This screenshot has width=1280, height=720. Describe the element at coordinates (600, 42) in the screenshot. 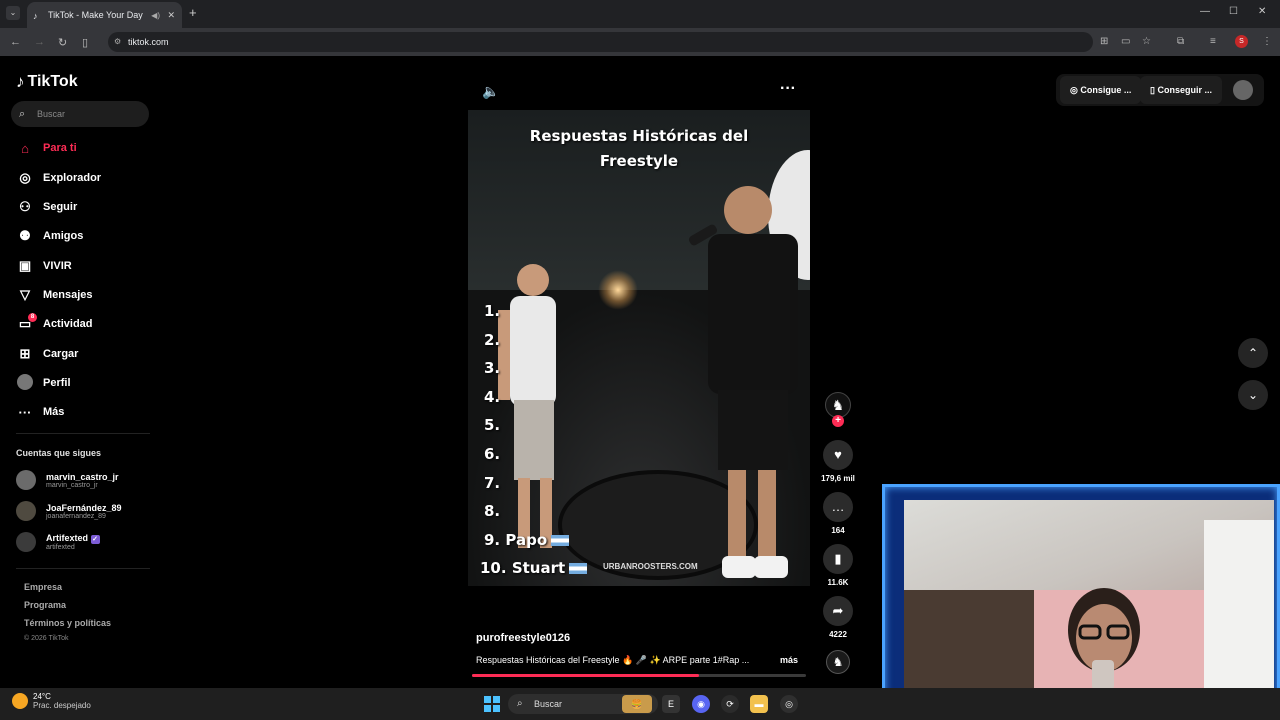

I see `address-bar: ⚙ tiktok.com` at that location.